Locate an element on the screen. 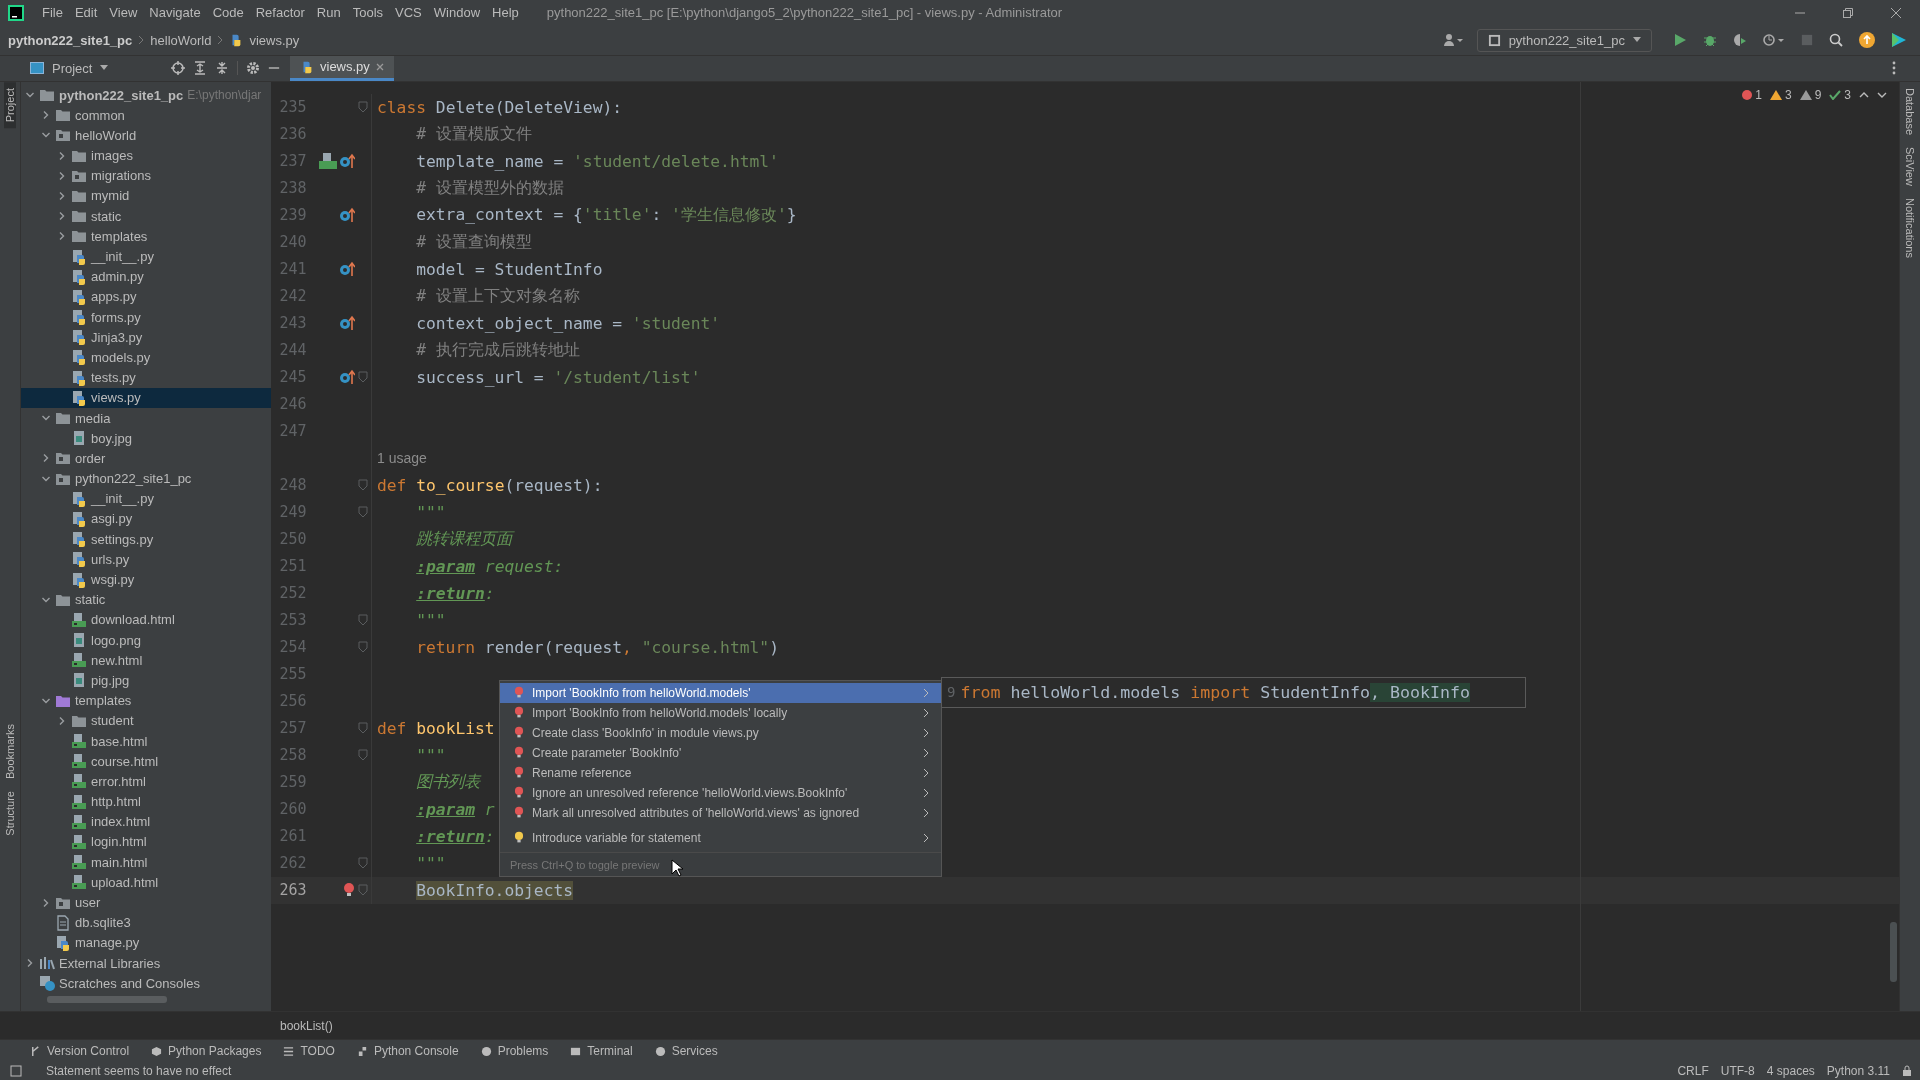 The width and height of the screenshot is (1920, 1080). tool-window-button: Project is located at coordinates (10, 105).